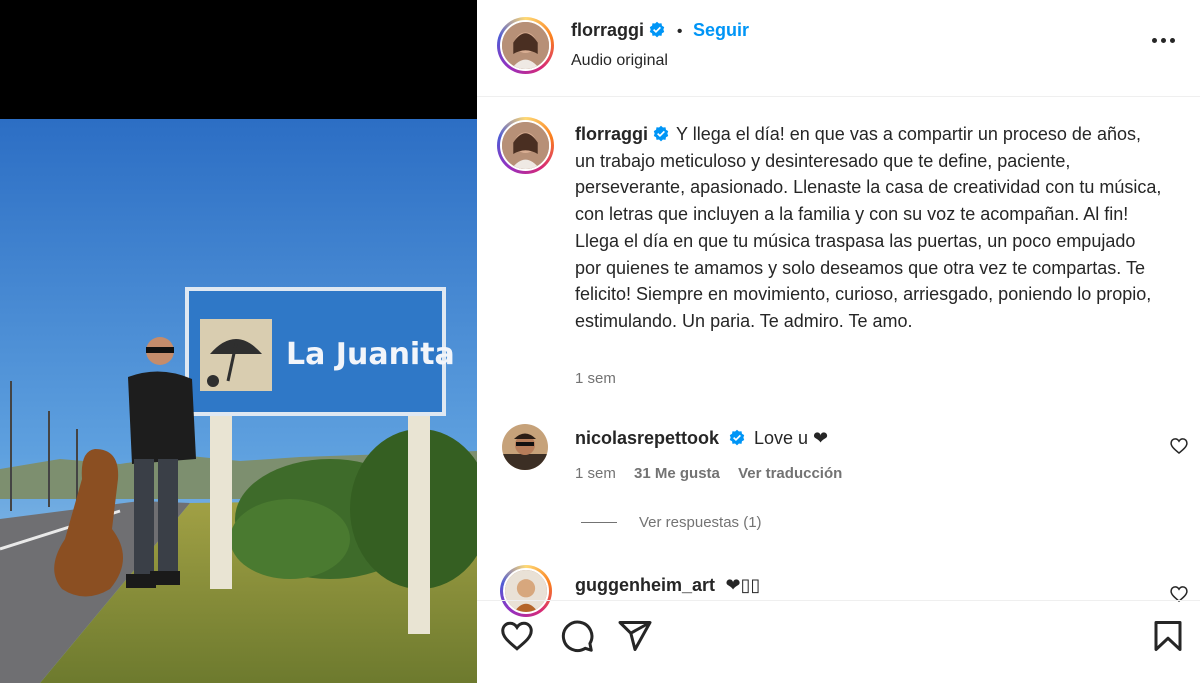  What do you see at coordinates (611, 134) in the screenshot?
I see `caption-username: florraggi` at bounding box center [611, 134].